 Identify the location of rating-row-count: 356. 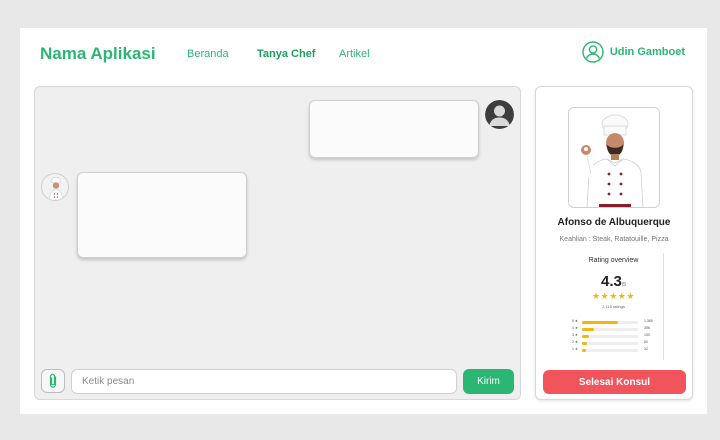
(647, 328).